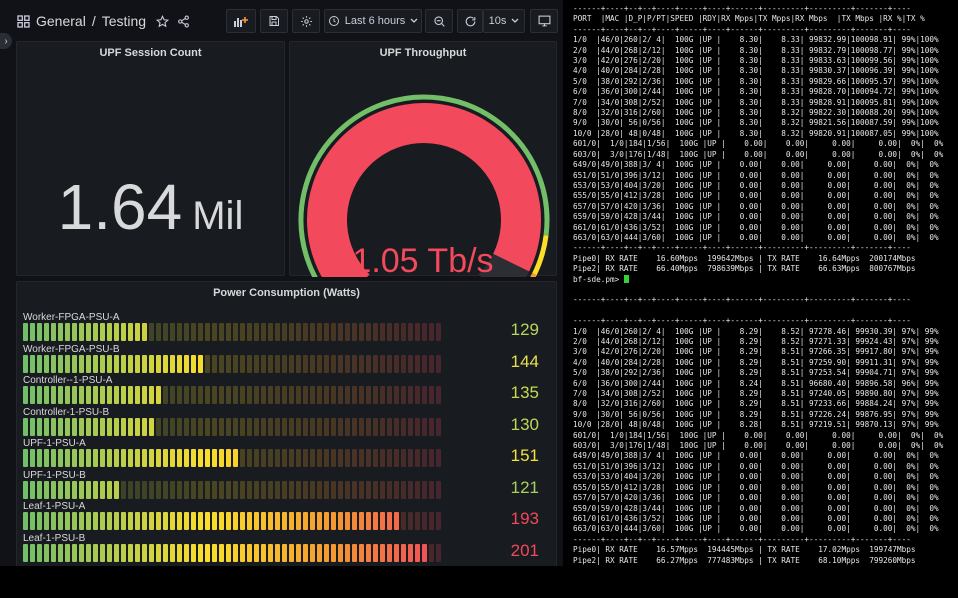 Image resolution: width=958 pixels, height=598 pixels. Describe the element at coordinates (288, 549) in the screenshot. I see `psu-row: Leaf-1-PSU-B 201` at that location.